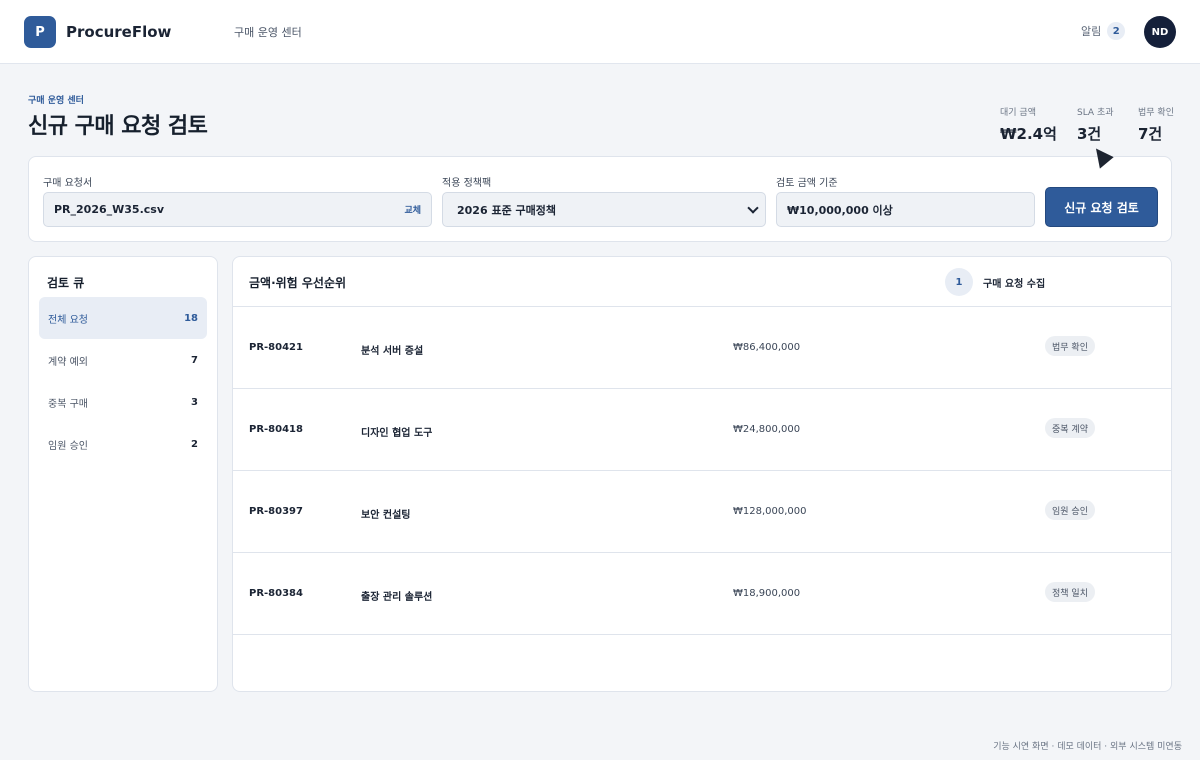 Image resolution: width=1200 pixels, height=760 pixels. Describe the element at coordinates (1150, 134) in the screenshot. I see `stat-value: 7건` at that location.